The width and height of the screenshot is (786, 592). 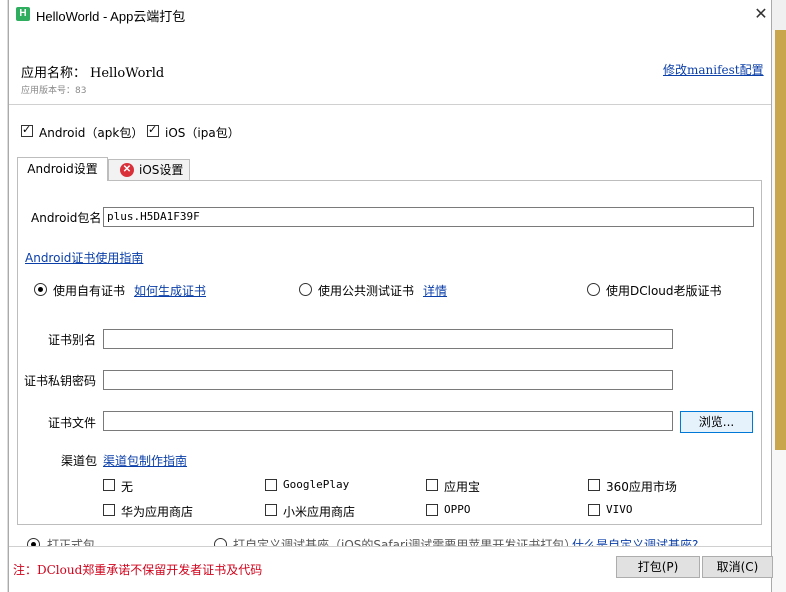 I want to click on pack-button: 打包(P), so click(x=658, y=567).